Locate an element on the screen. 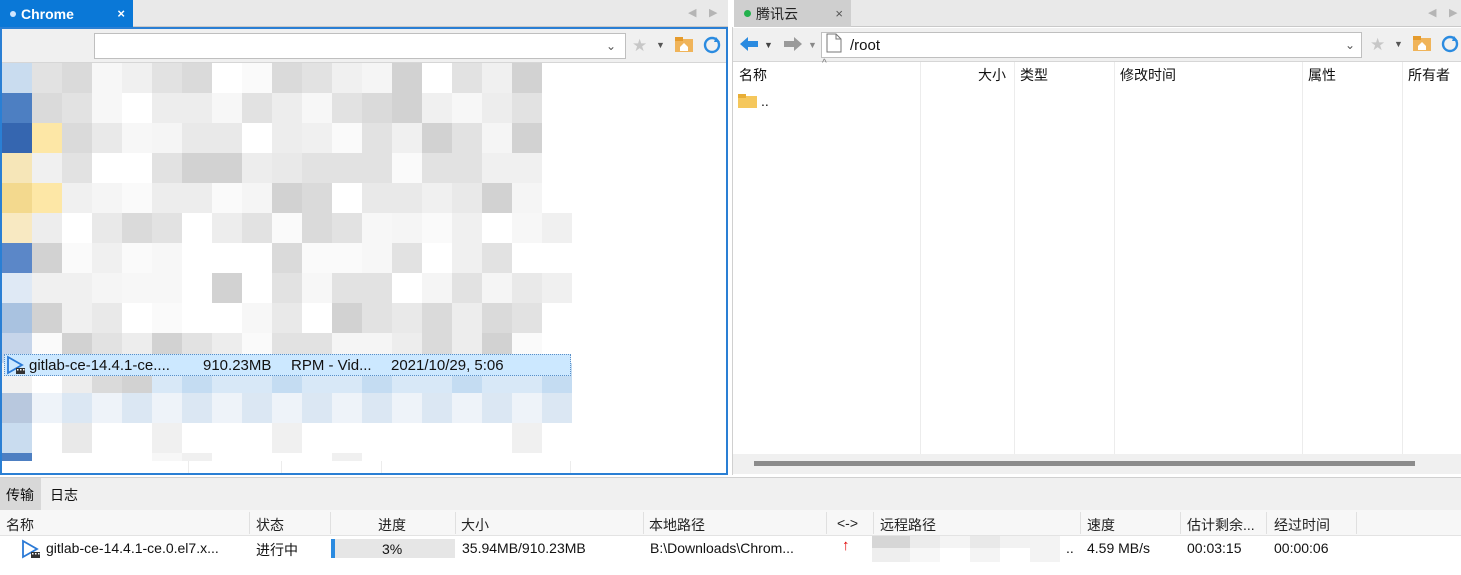 Image resolution: width=1461 pixels, height=575 pixels. col-header-owner: 所有者 is located at coordinates (1429, 75).